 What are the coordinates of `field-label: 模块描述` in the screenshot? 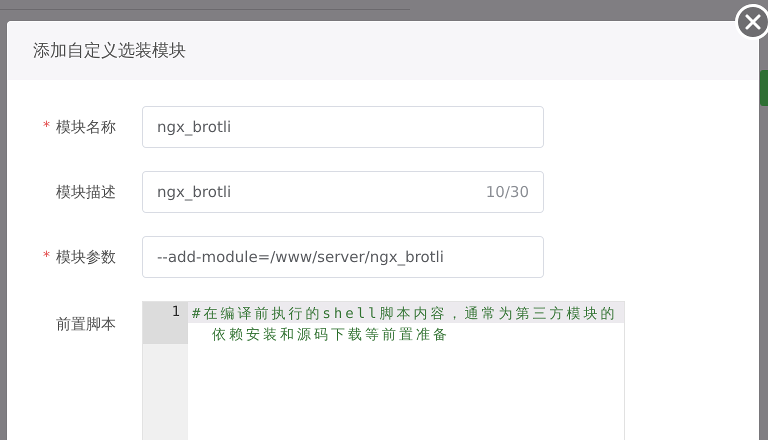 It's located at (86, 192).